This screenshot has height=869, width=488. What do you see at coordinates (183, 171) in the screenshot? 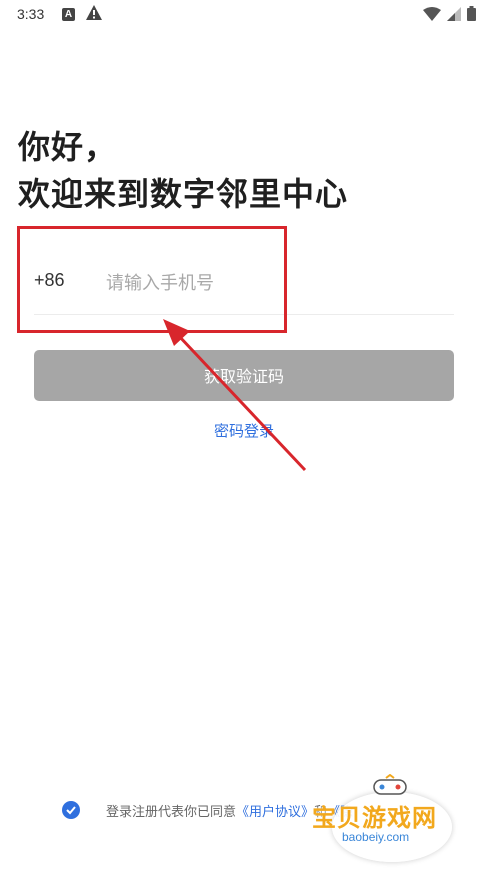
I see `page-title: 你好， 欢迎来到数字邻里中心` at bounding box center [183, 171].